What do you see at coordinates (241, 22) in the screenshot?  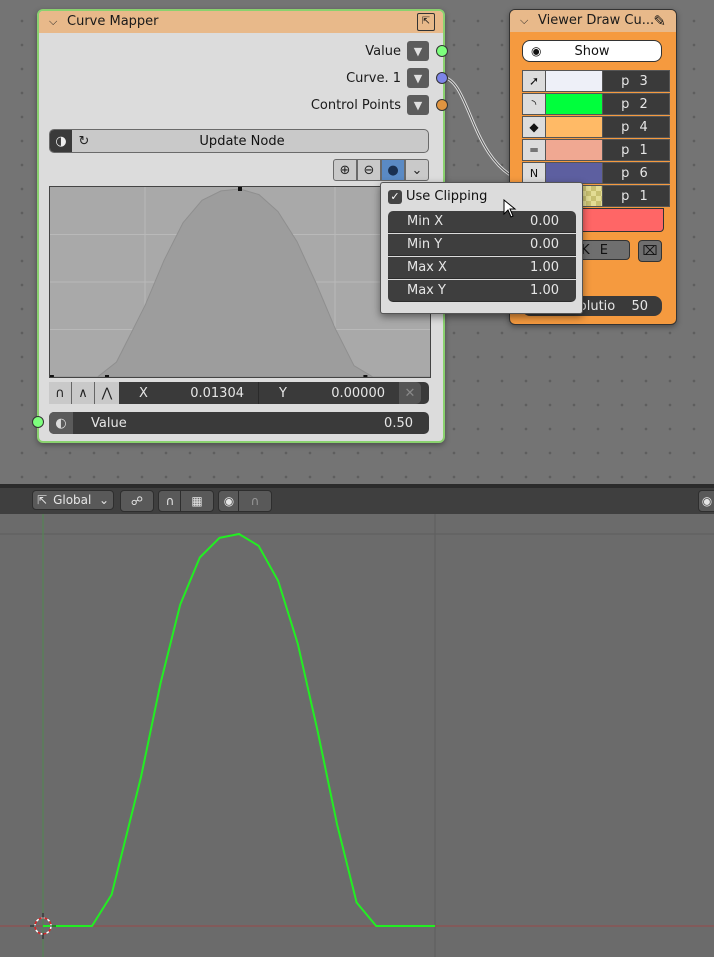 I see `node-header: ⌵ Curve Mapper ⇱` at bounding box center [241, 22].